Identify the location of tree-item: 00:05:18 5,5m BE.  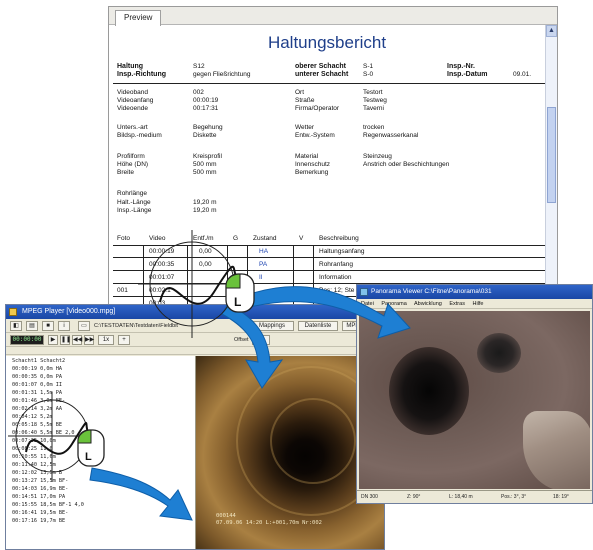
(37, 425).